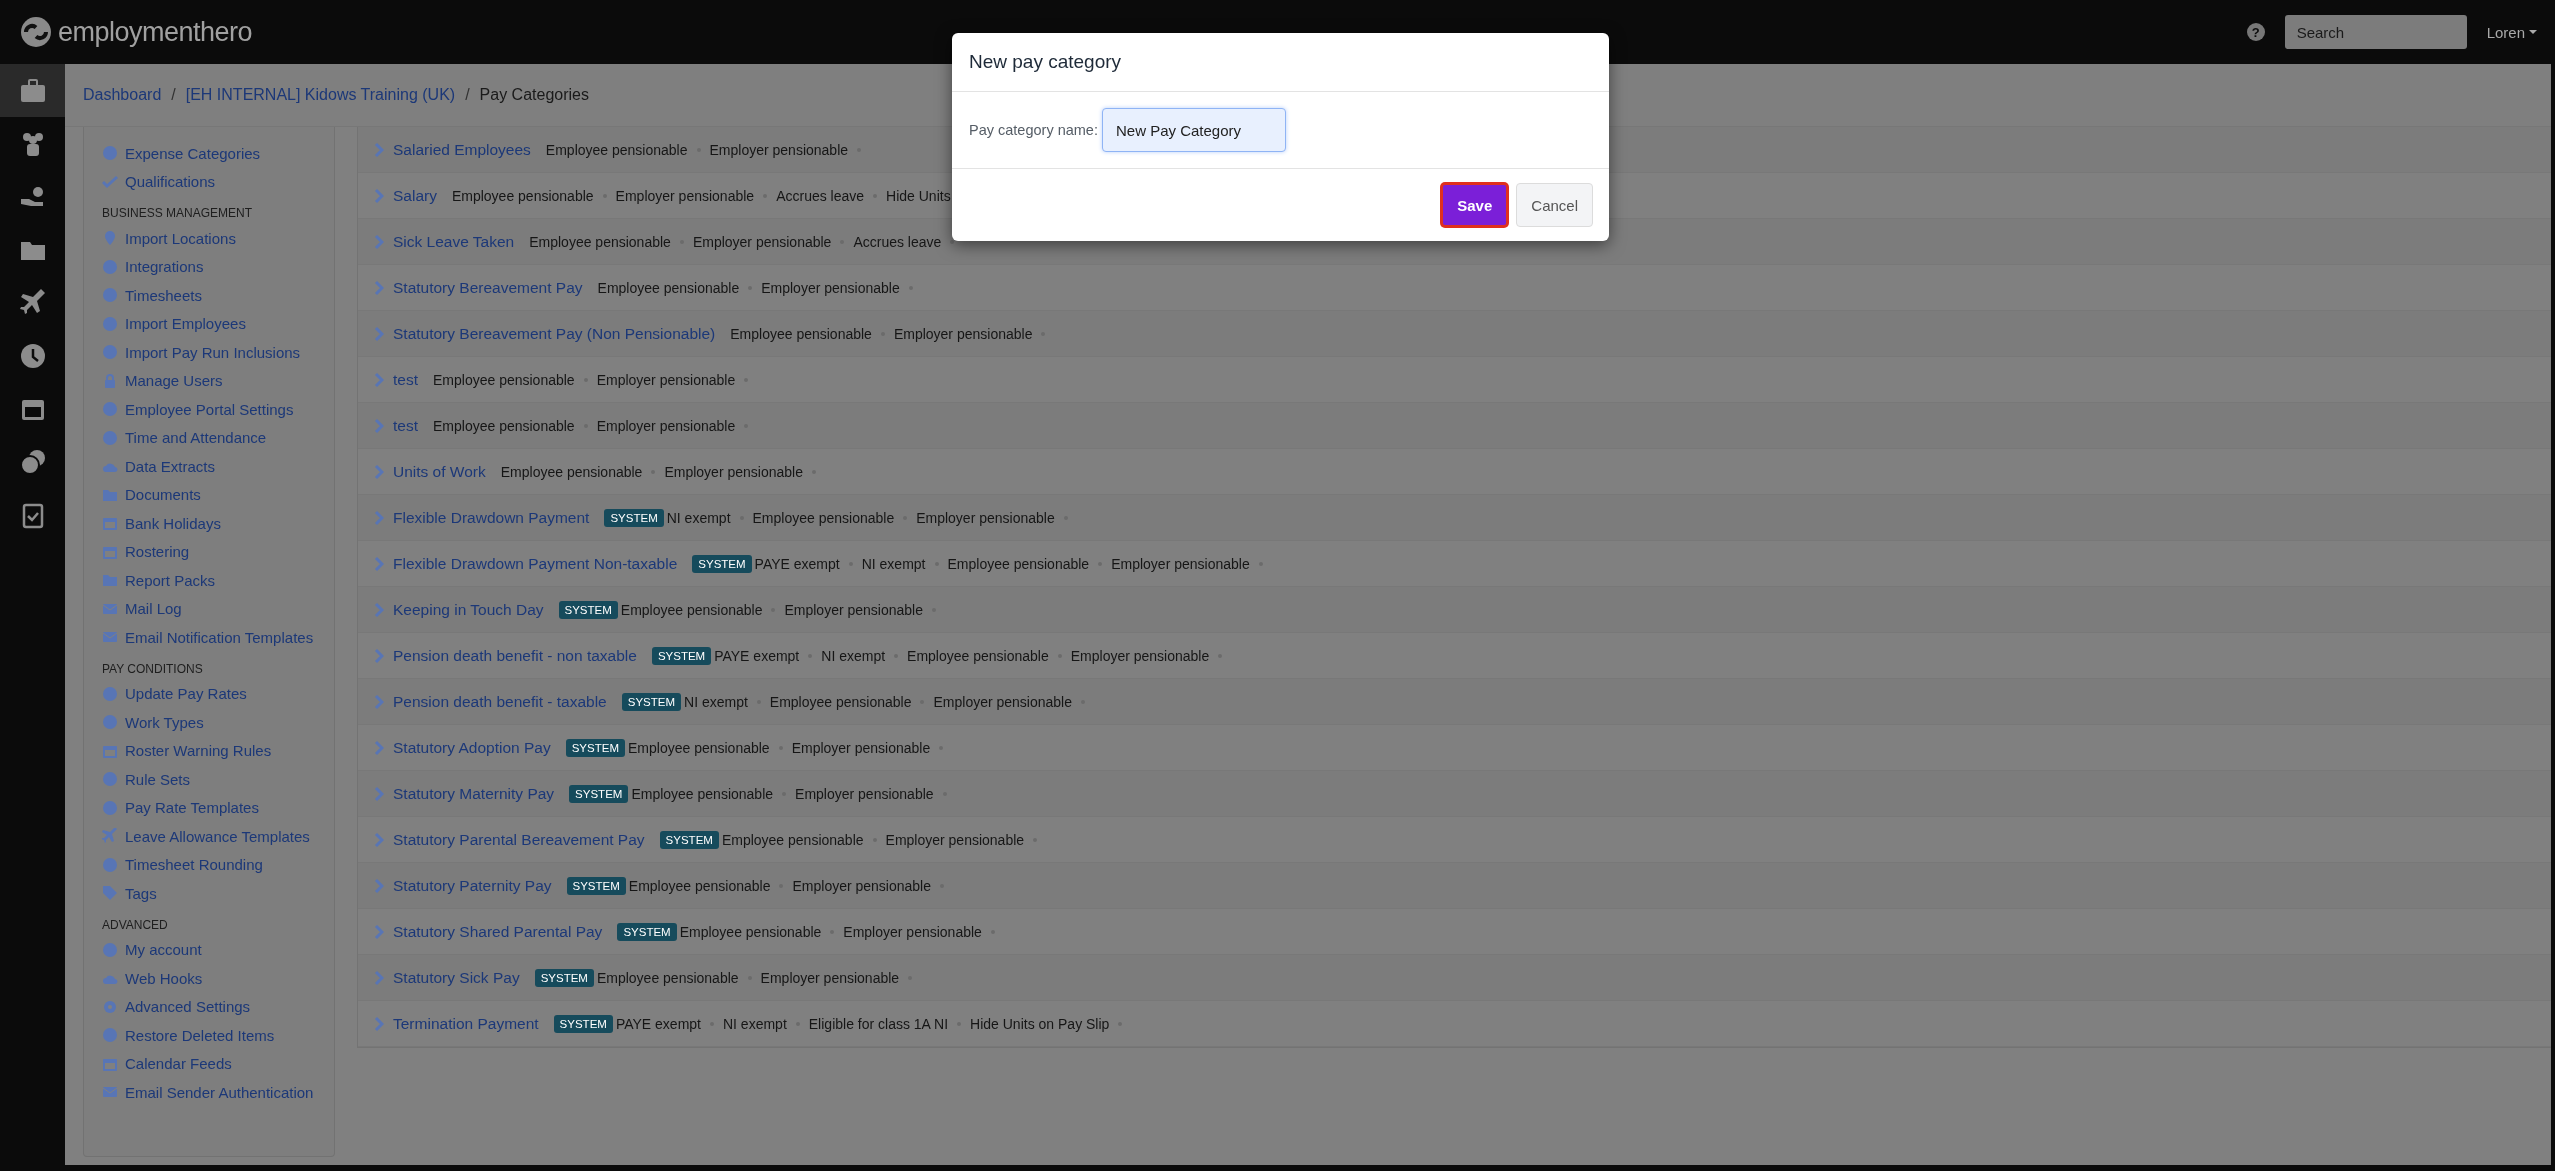 The image size is (2555, 1171). I want to click on tag-icon, so click(110, 893).